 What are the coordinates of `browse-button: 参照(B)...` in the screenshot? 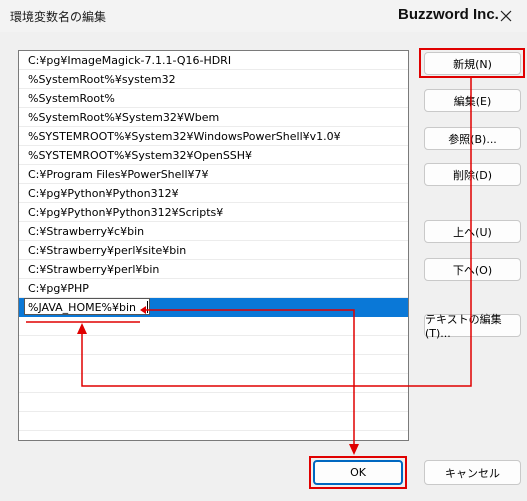 It's located at (472, 138).